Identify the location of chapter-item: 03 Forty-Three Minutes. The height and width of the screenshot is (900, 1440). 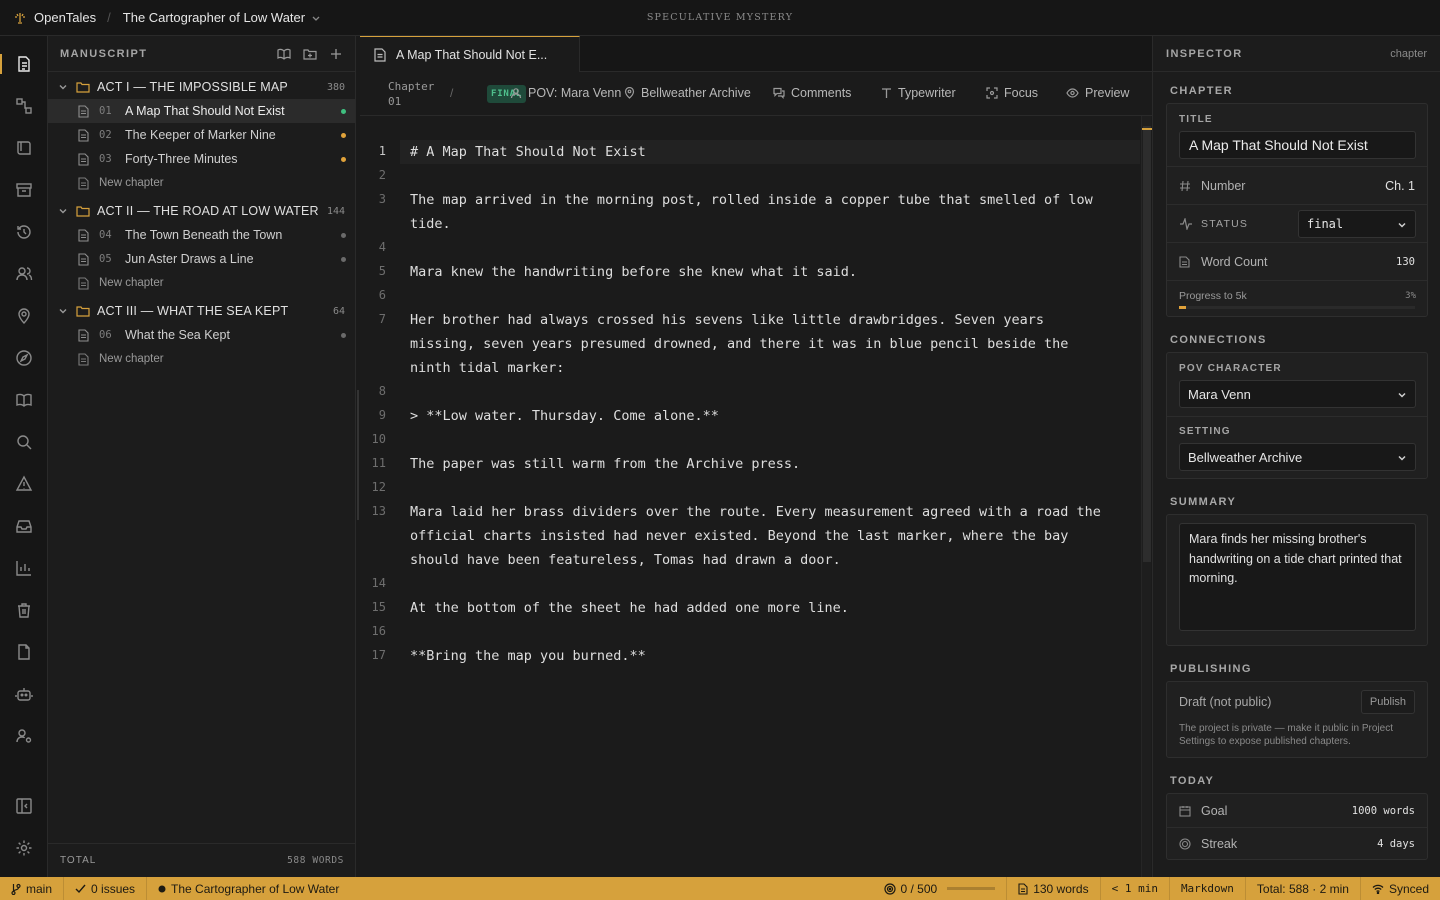
(201, 159).